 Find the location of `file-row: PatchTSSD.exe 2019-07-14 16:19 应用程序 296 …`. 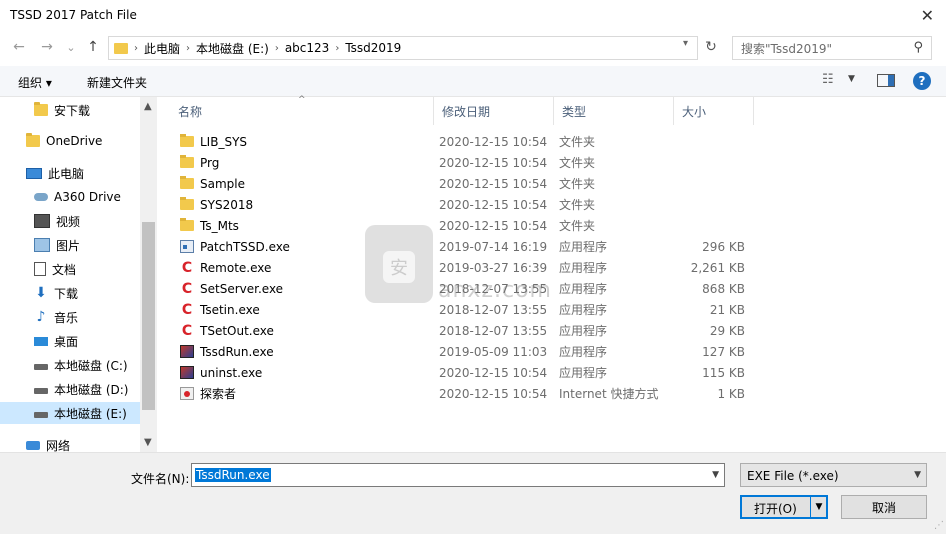

file-row: PatchTSSD.exe 2019-07-14 16:19 应用程序 296 … is located at coordinates (465, 246).